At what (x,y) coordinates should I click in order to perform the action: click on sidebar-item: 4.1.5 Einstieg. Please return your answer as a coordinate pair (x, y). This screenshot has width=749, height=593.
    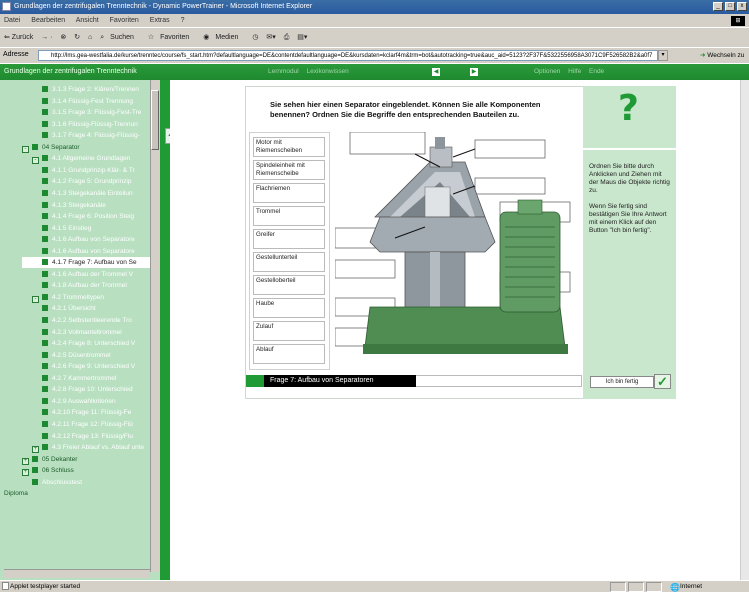
    Looking at the image, I should click on (75, 228).